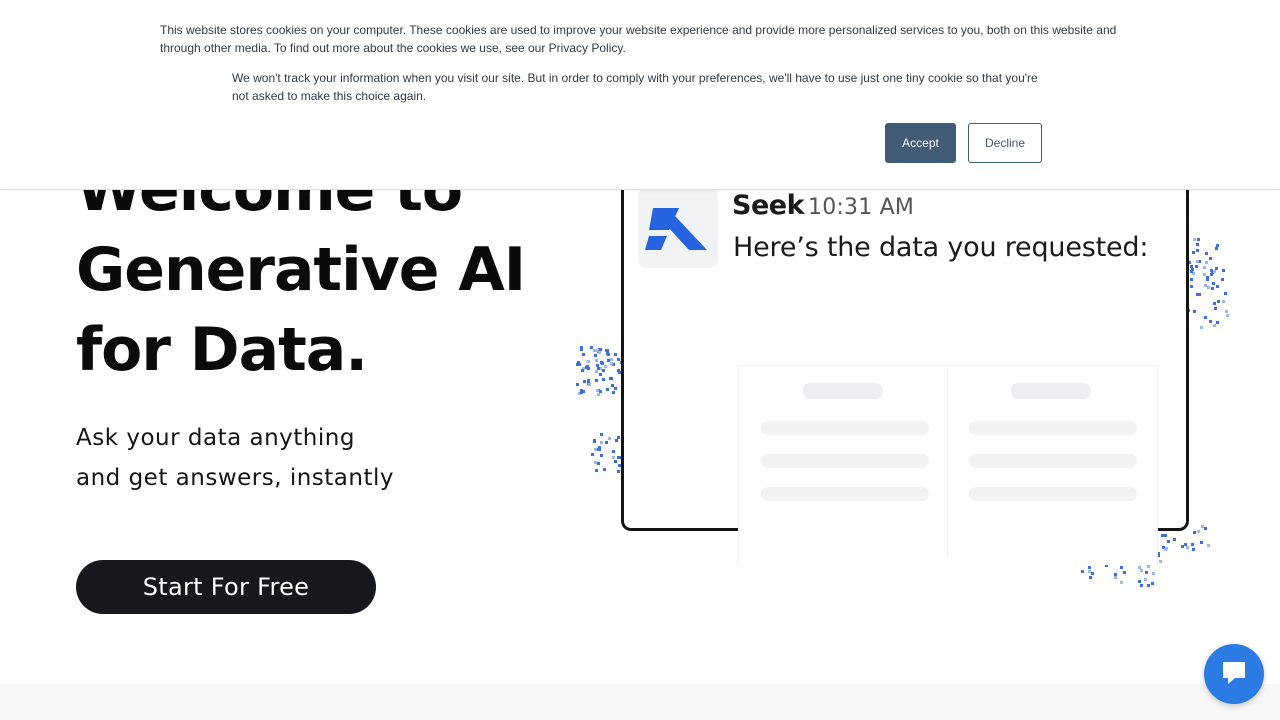 Image resolution: width=1280 pixels, height=720 pixels. What do you see at coordinates (226, 587) in the screenshot?
I see `start-for-free-button: Start For Free` at bounding box center [226, 587].